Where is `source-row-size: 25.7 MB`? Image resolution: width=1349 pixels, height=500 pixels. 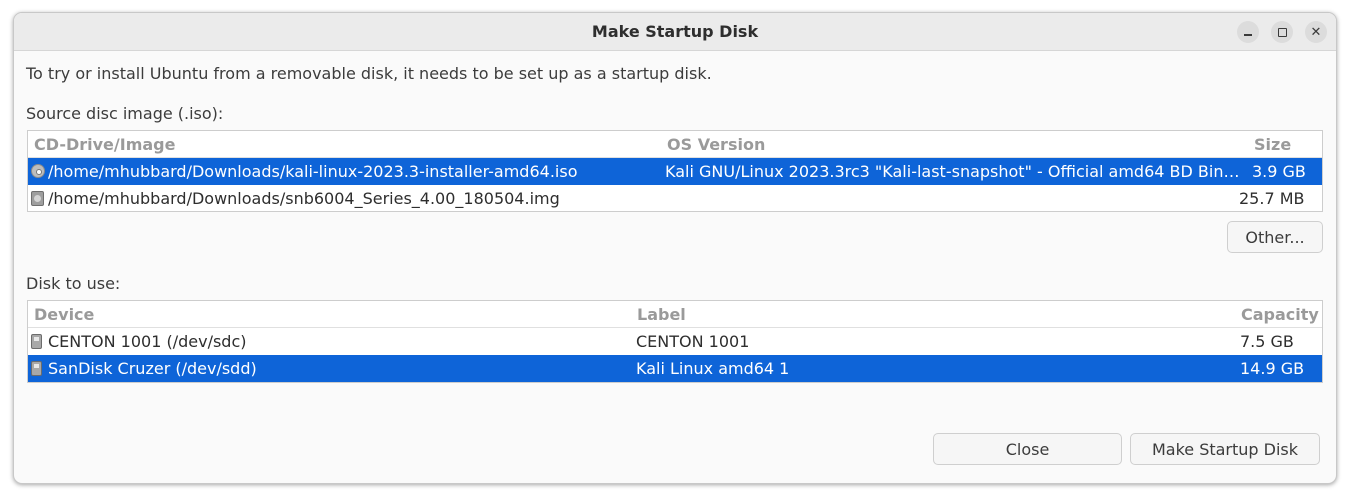 source-row-size: 25.7 MB is located at coordinates (1272, 198).